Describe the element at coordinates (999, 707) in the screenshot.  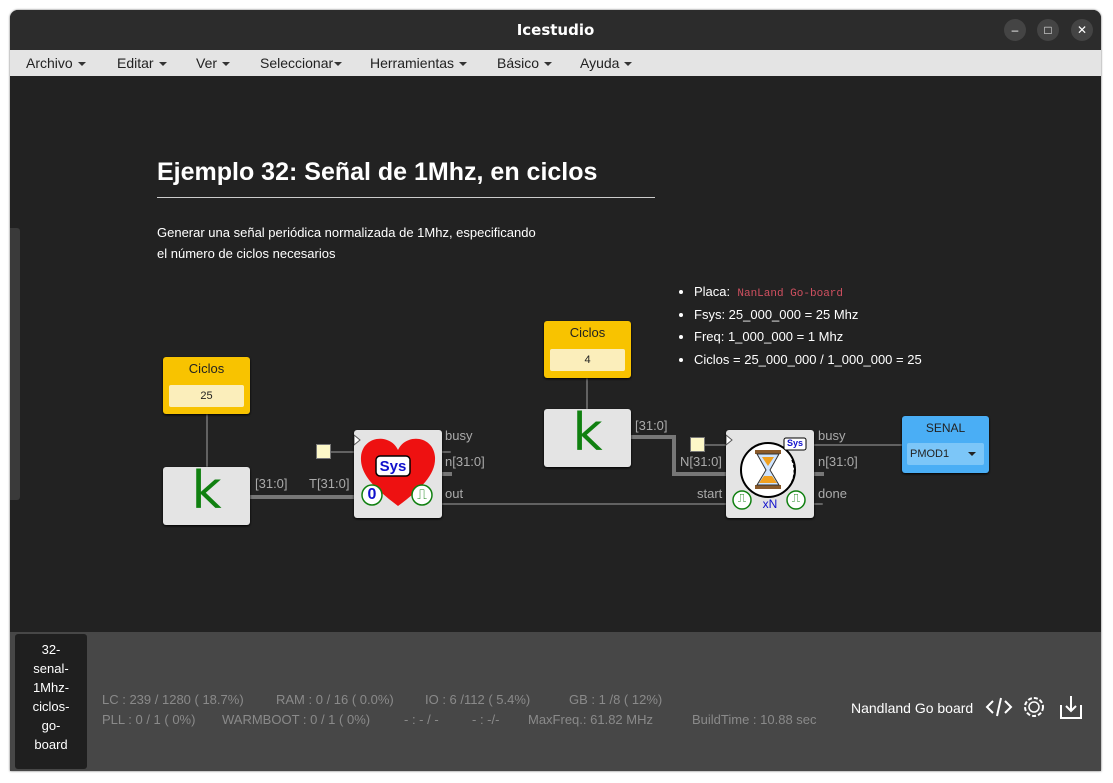
I see `code-icon` at that location.